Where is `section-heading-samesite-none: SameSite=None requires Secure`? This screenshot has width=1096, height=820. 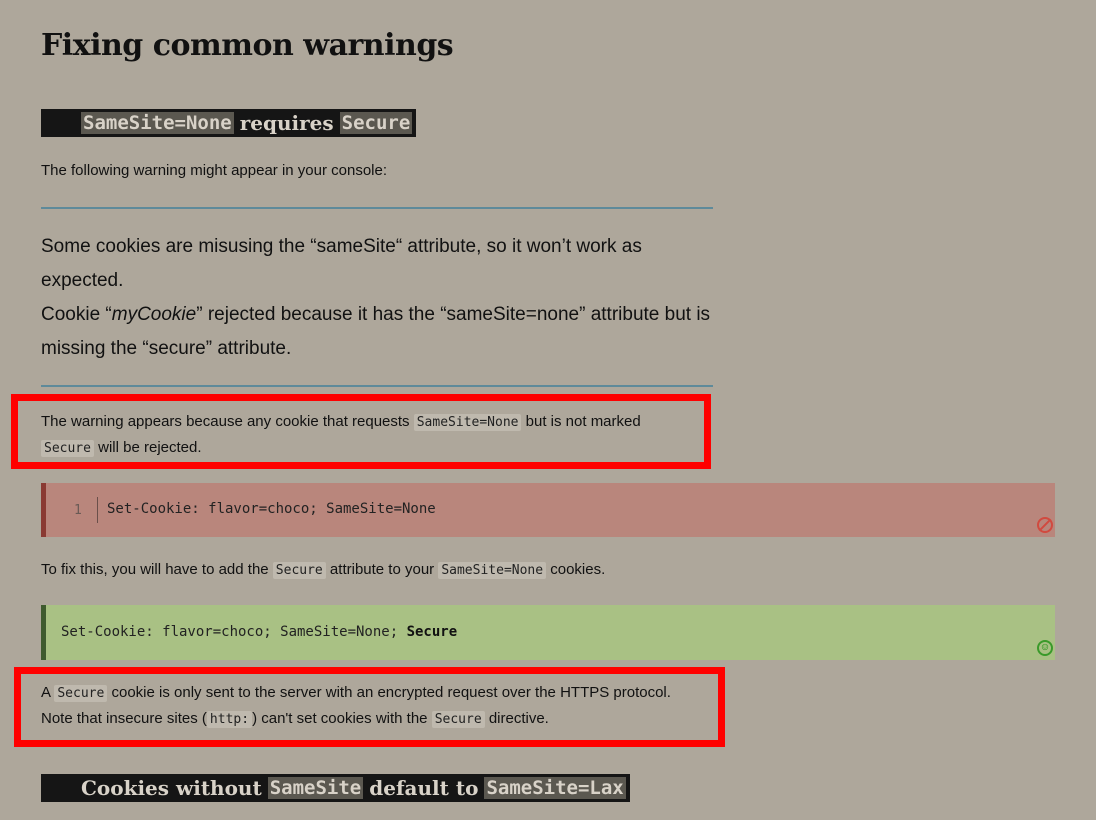 section-heading-samesite-none: SameSite=None requires Secure is located at coordinates (229, 123).